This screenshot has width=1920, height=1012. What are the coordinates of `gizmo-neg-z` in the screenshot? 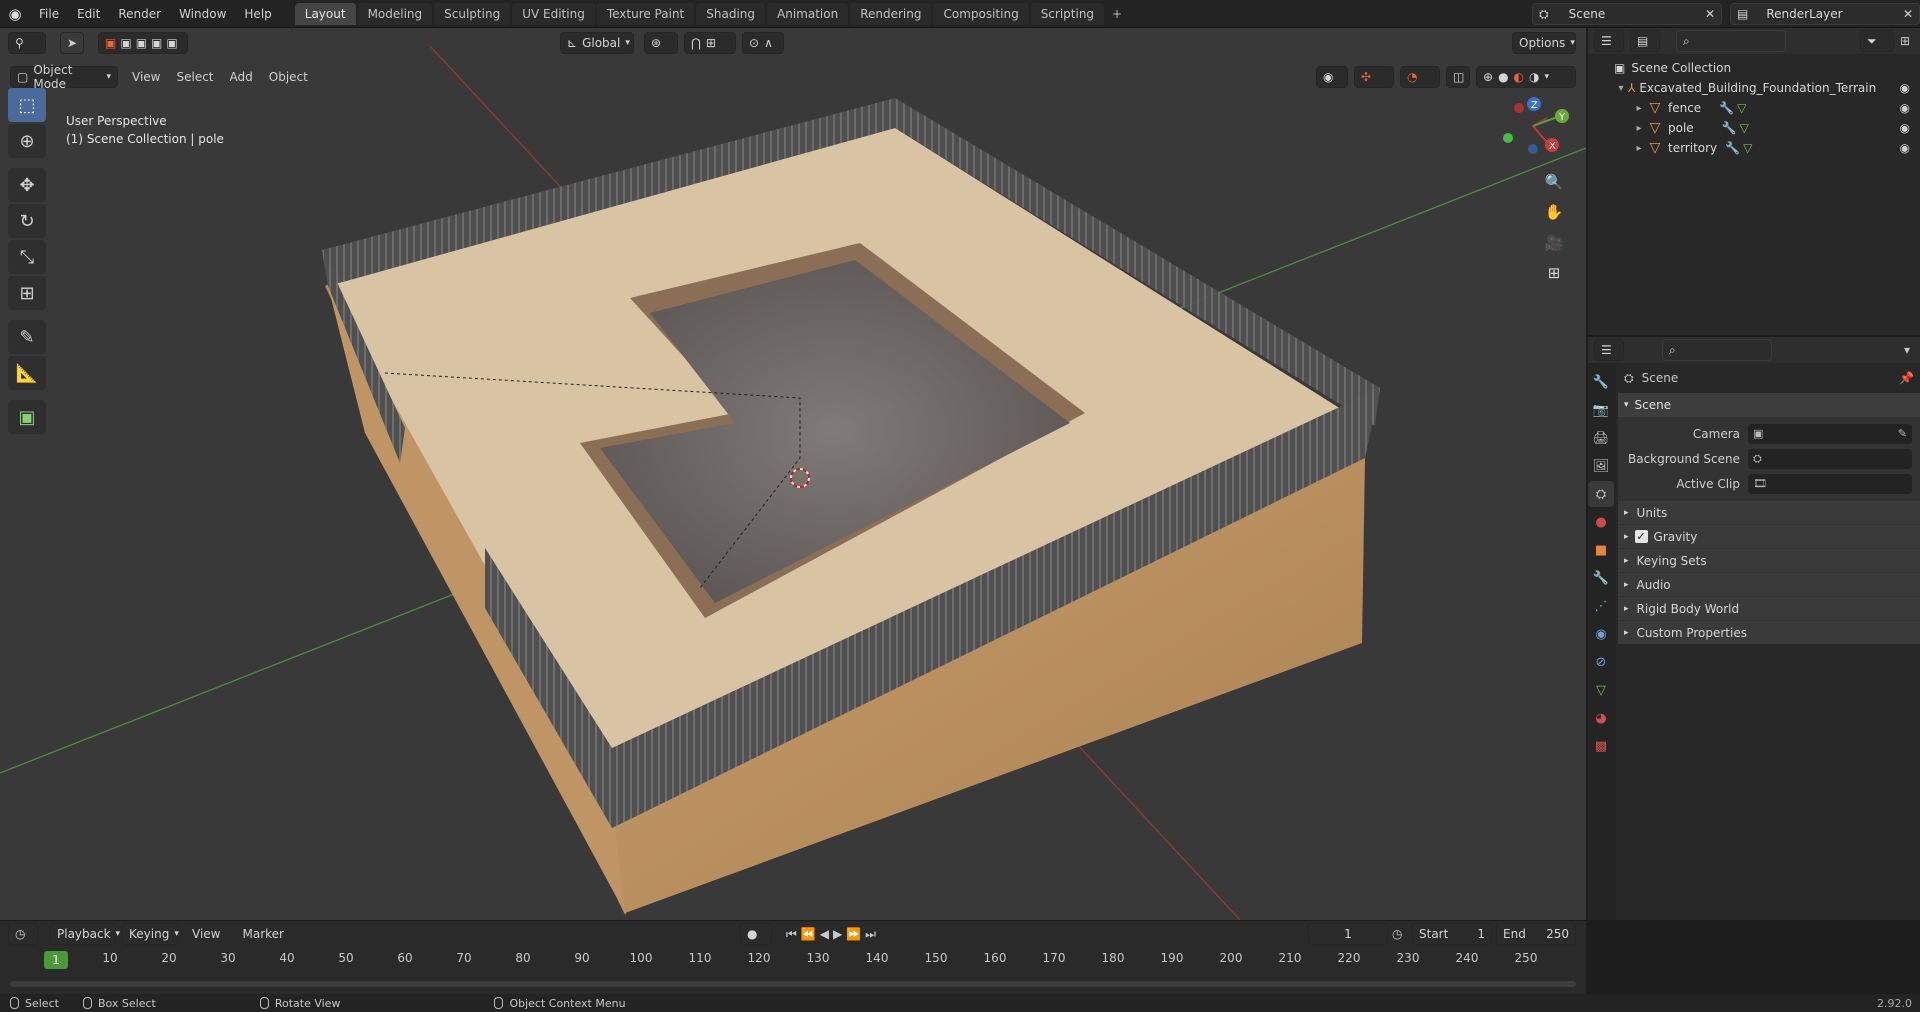 It's located at (1533, 149).